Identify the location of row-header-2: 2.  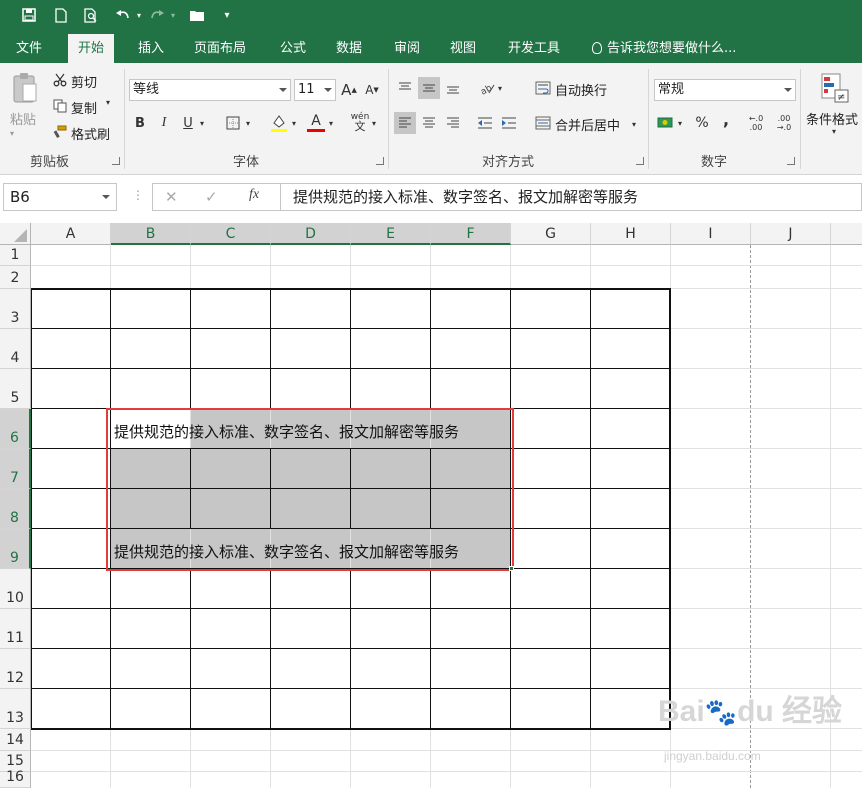
(15, 277).